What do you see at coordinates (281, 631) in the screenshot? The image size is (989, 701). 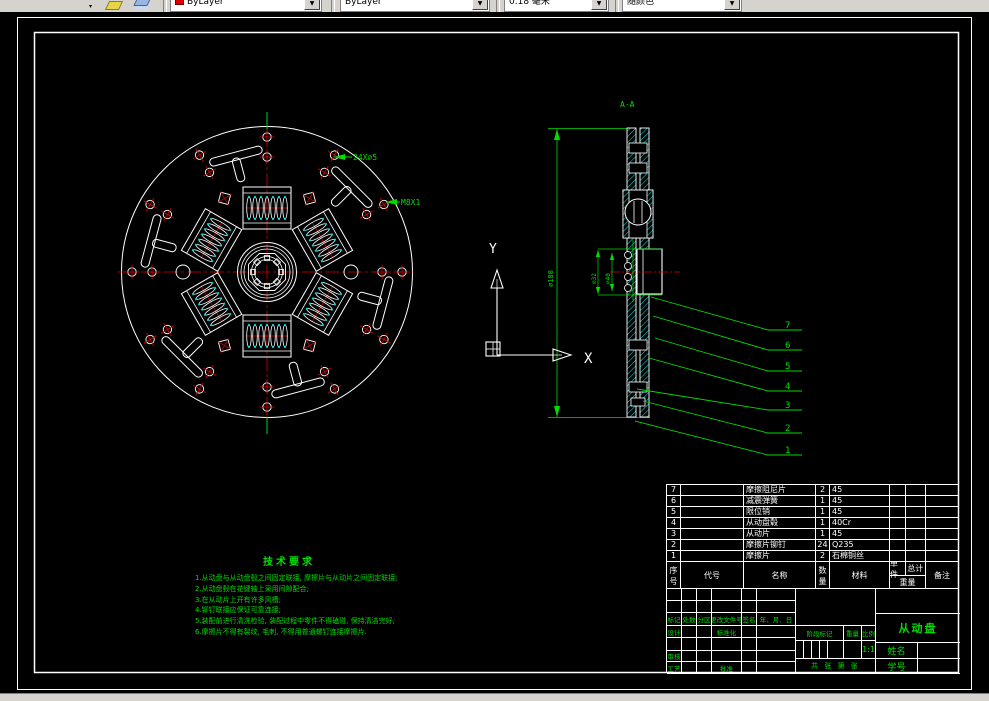 I see `tech-req-line: 6.摩擦片不得有裂纹, 毛刺, 不得用普通螺钉连接摩擦片.` at bounding box center [281, 631].